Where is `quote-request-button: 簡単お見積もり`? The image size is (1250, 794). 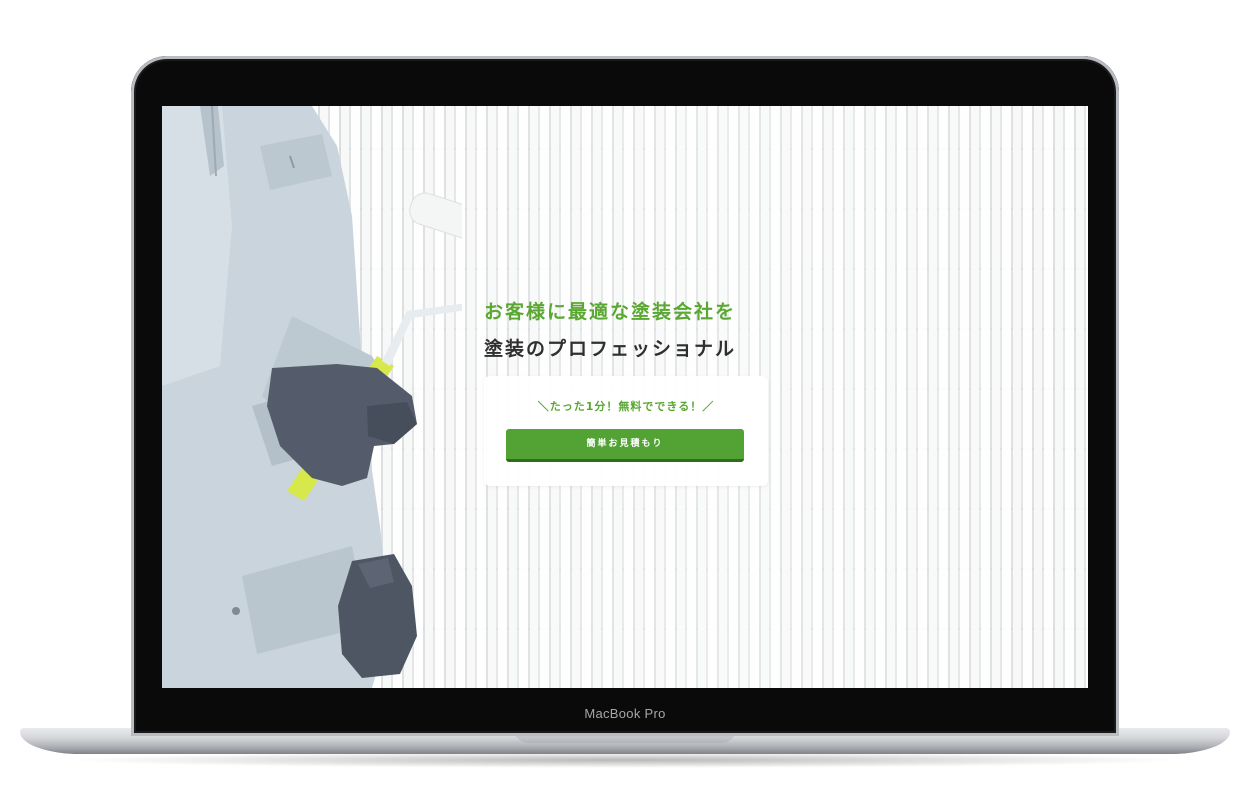
quote-request-button: 簡単お見積もり is located at coordinates (625, 445).